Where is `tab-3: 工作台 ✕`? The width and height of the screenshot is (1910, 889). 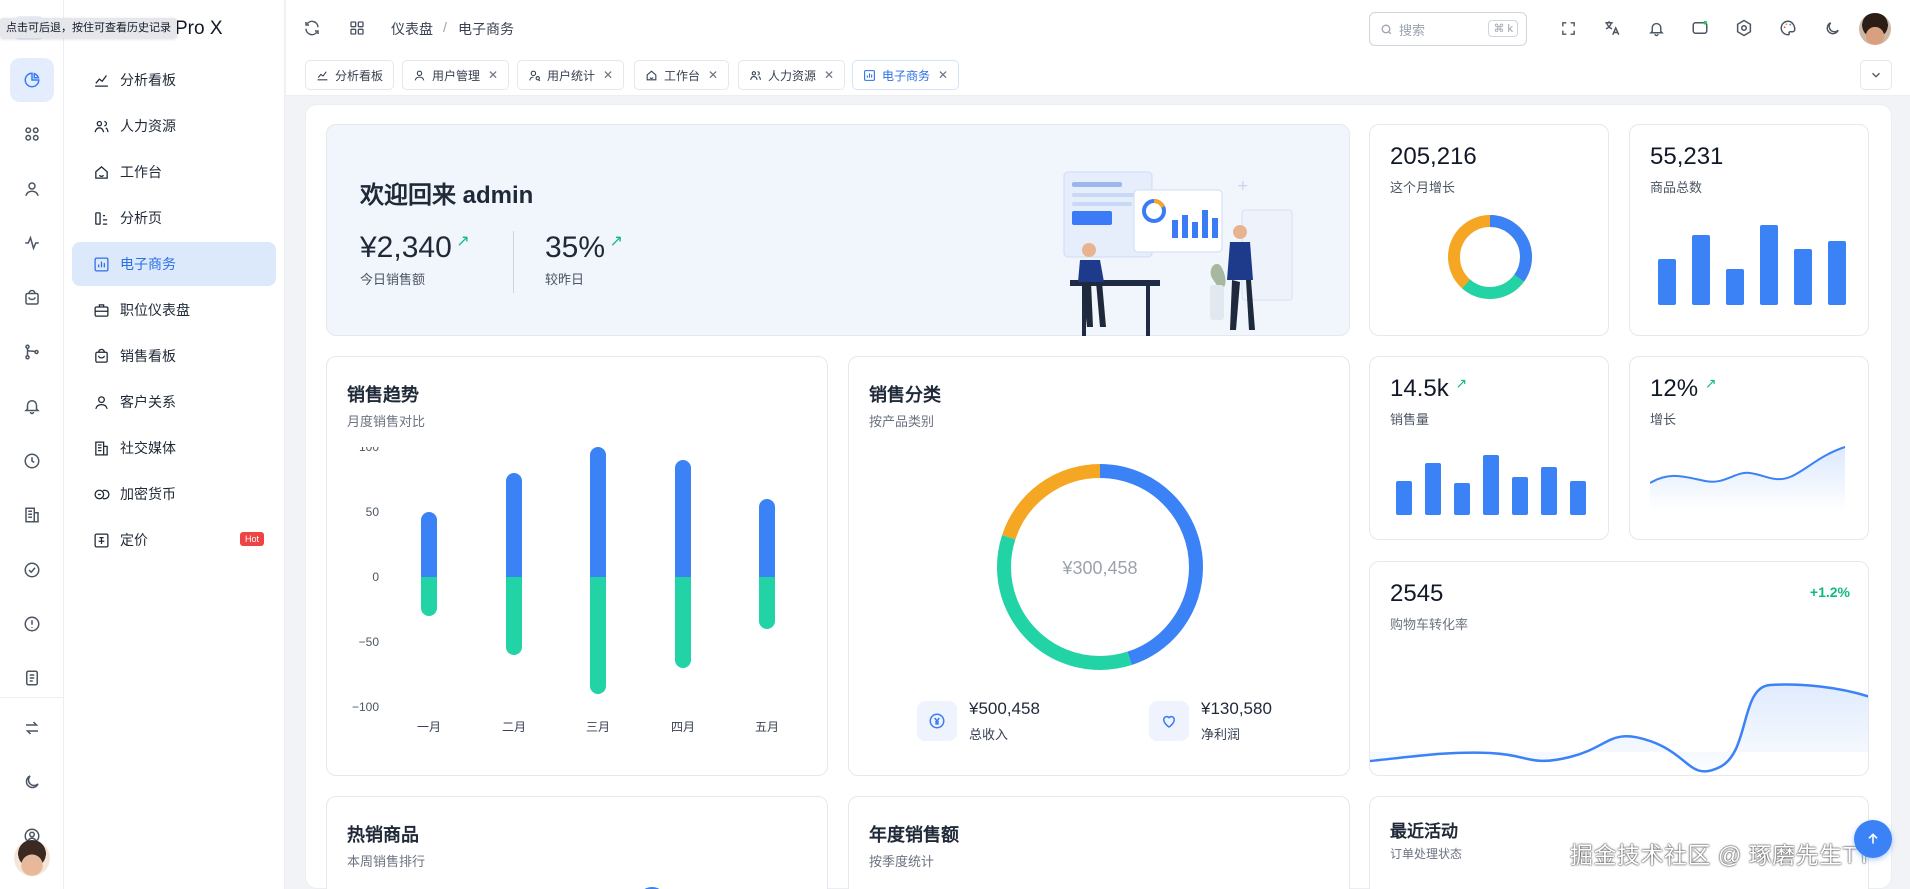
tab-3: 工作台 ✕ is located at coordinates (682, 75).